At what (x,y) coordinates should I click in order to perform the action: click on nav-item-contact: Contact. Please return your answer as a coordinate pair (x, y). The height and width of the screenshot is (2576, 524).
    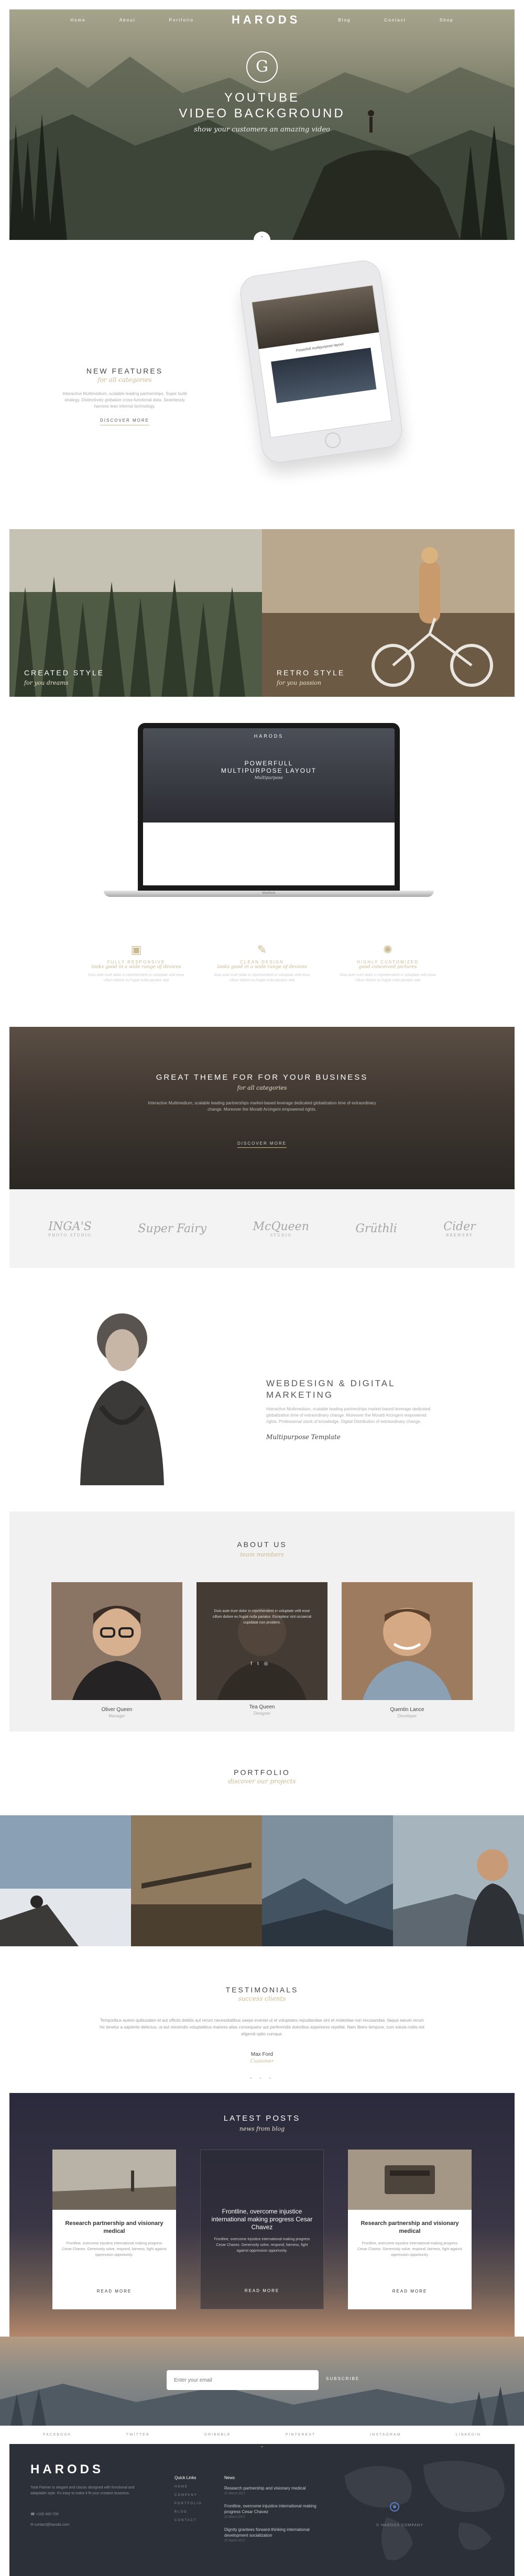
    Looking at the image, I should click on (395, 20).